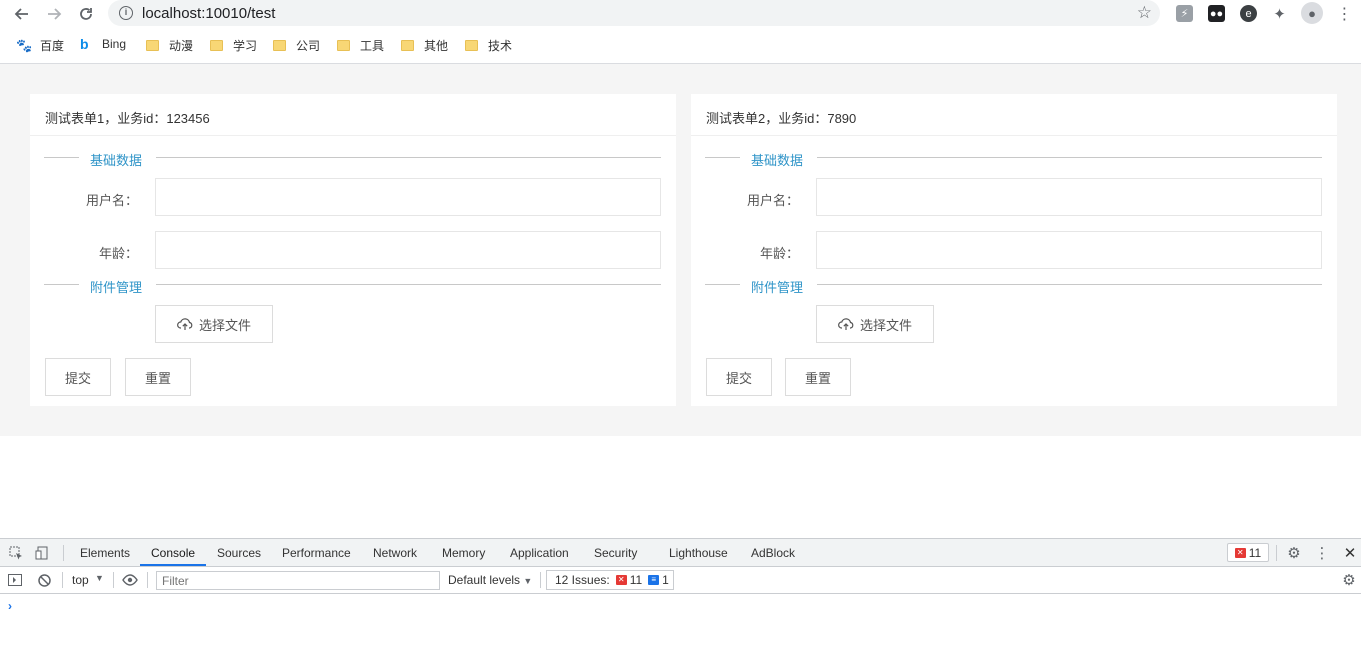 The width and height of the screenshot is (1361, 671). I want to click on forward-arrow-icon, so click(54, 14).